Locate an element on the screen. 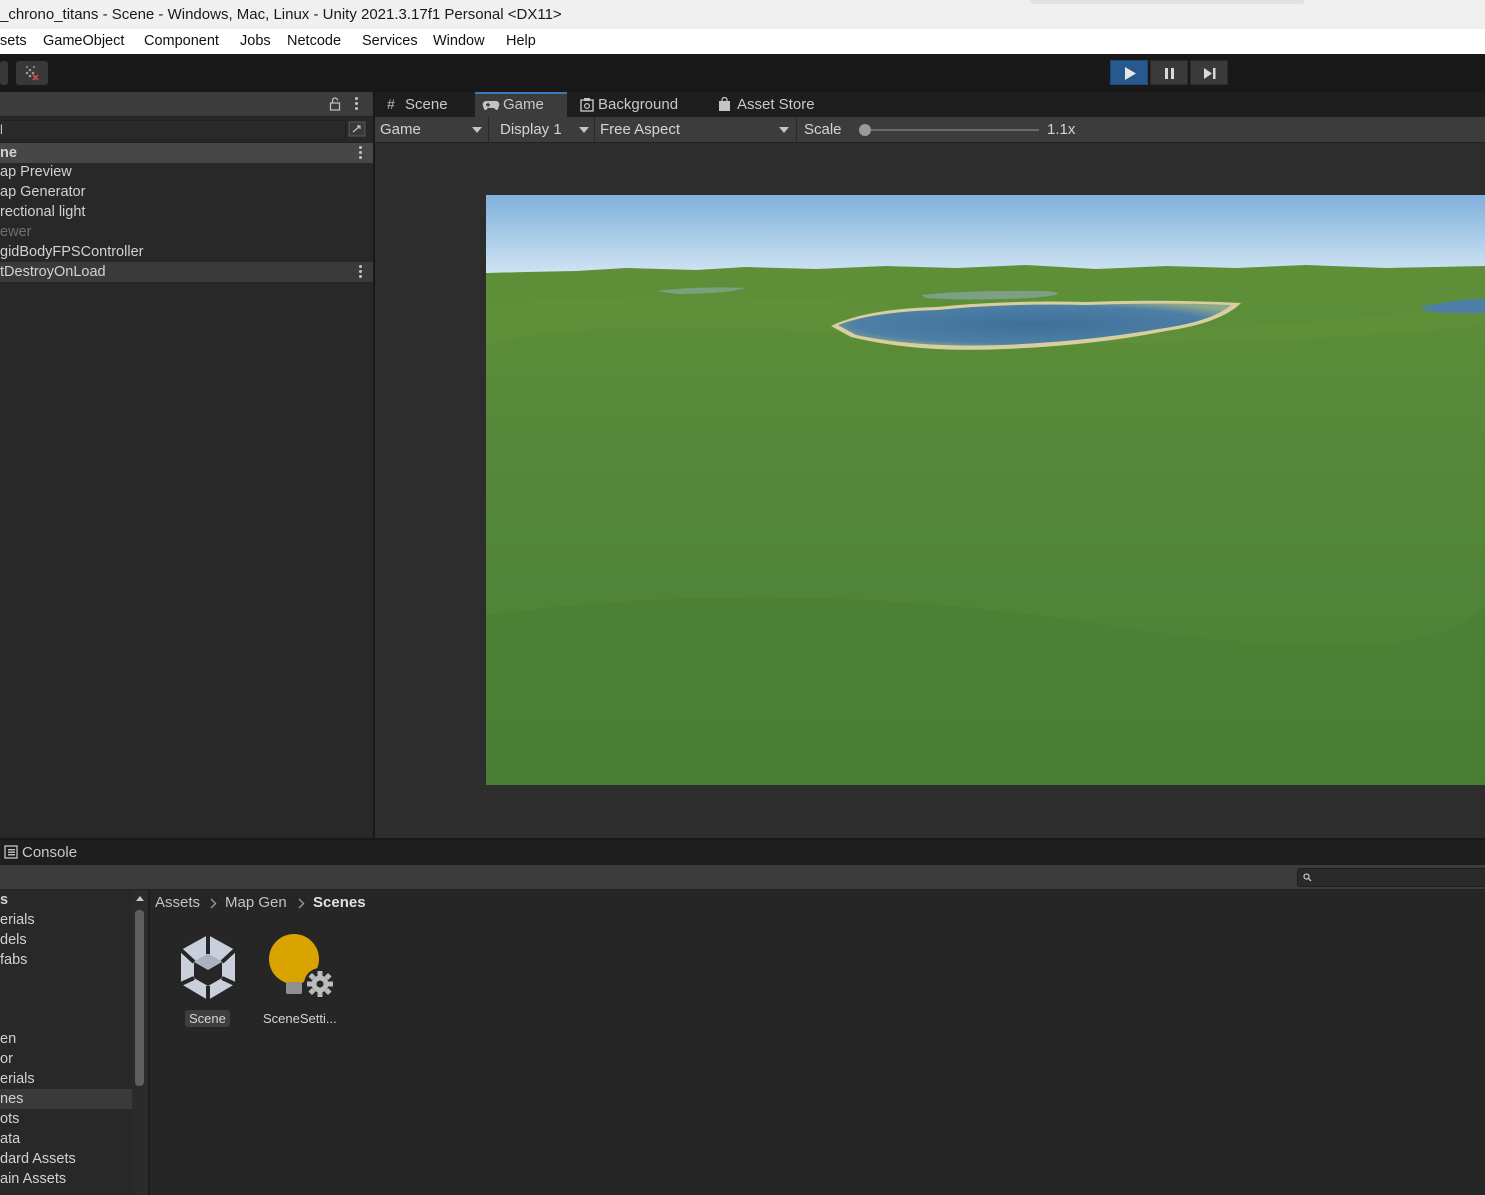  scene-header-row: ne is located at coordinates (186, 152).